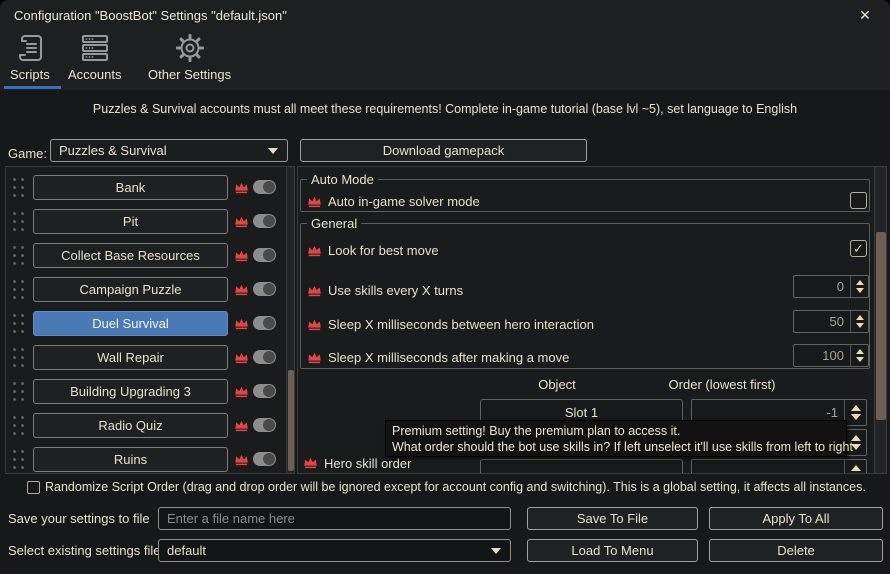 This screenshot has width=890, height=574. What do you see at coordinates (130, 221) in the screenshot?
I see `script-button: Pit` at bounding box center [130, 221].